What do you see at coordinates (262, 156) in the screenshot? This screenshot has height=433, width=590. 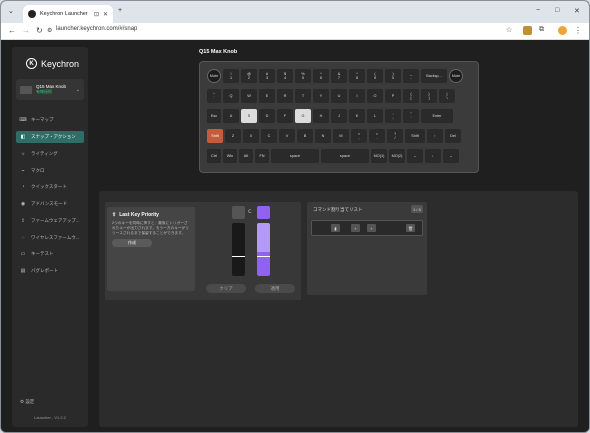 I see `key: FN` at bounding box center [262, 156].